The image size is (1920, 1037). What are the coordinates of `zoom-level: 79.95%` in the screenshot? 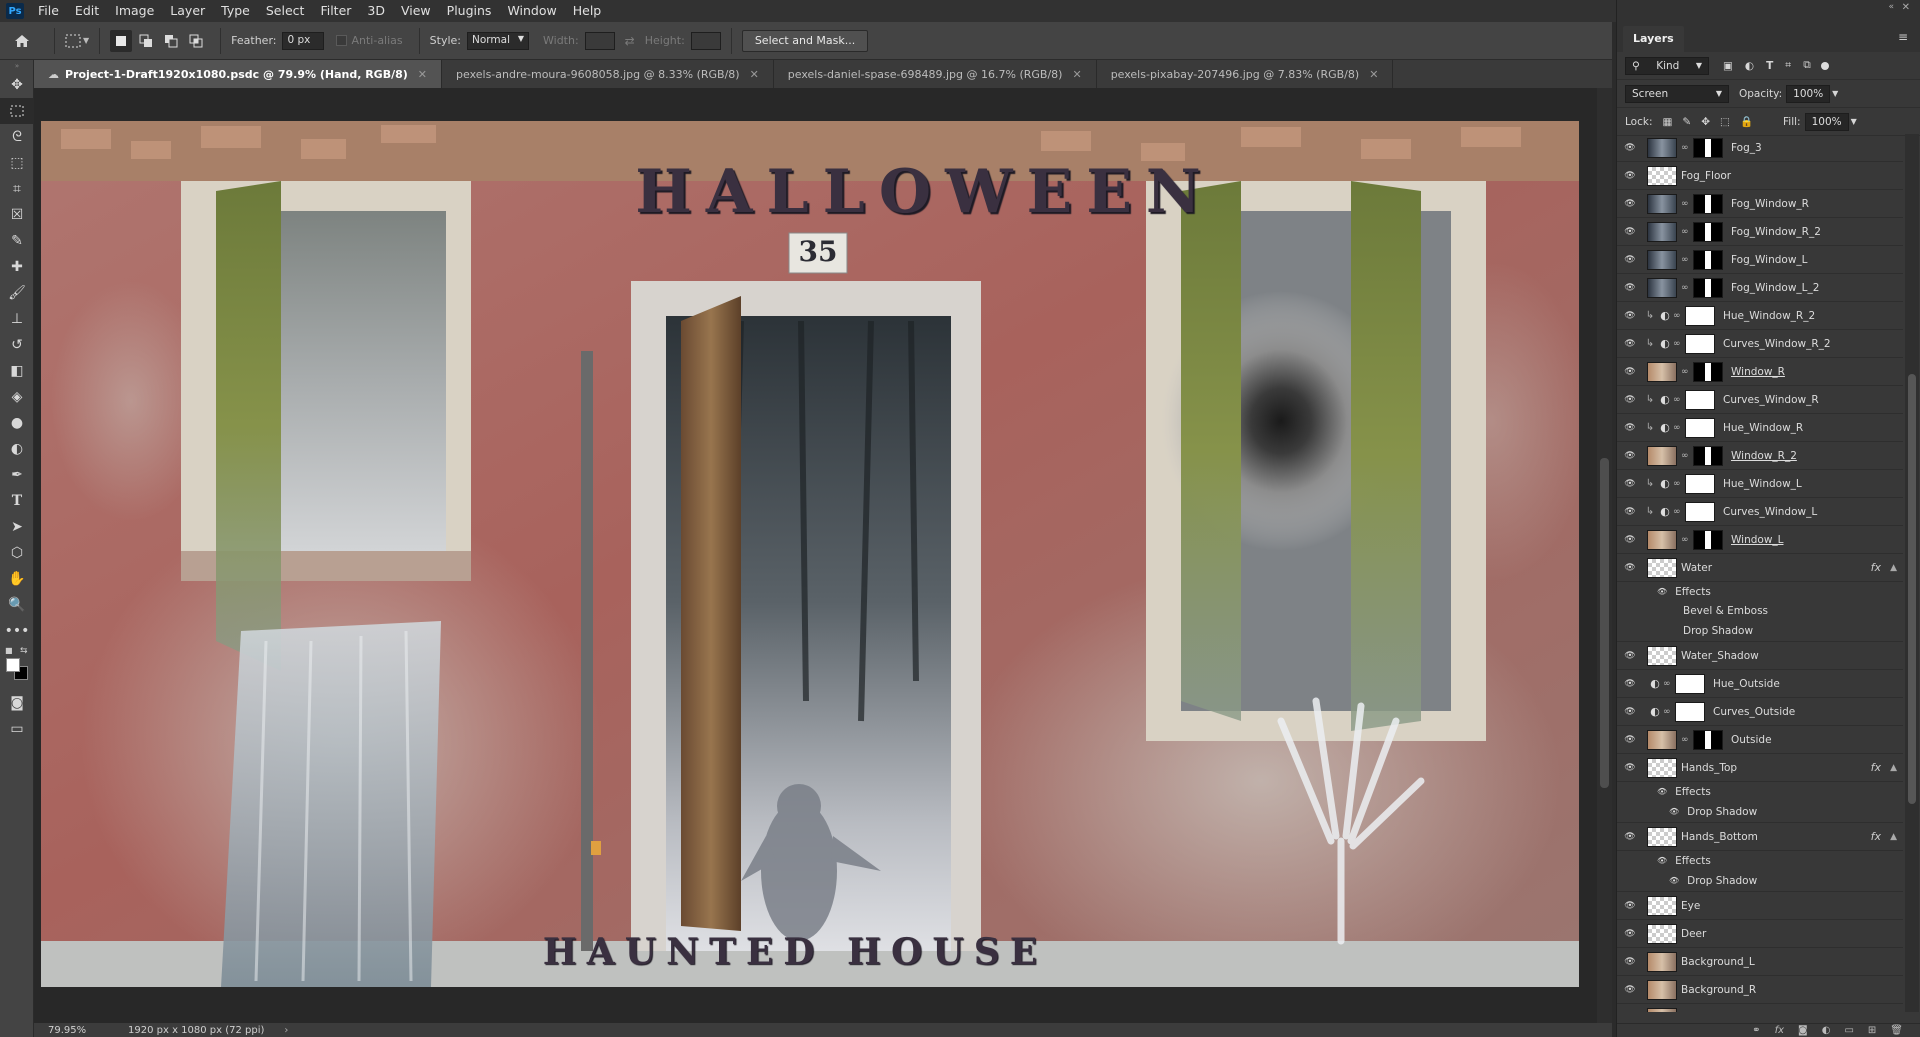 It's located at (78, 1030).